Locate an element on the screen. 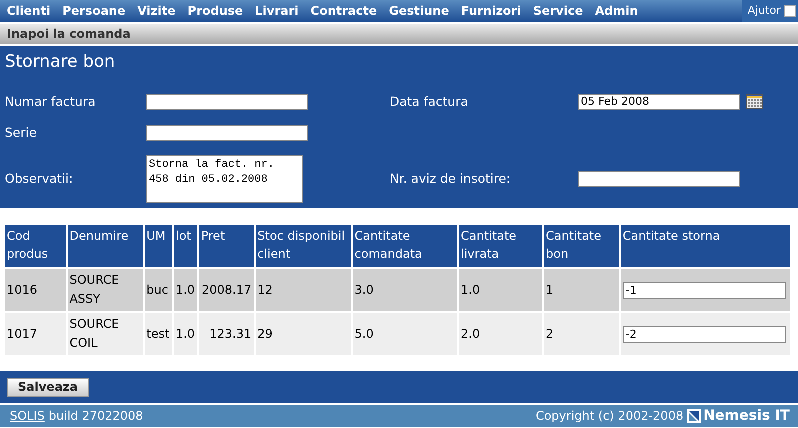  table-cell: 1017 is located at coordinates (35, 334).